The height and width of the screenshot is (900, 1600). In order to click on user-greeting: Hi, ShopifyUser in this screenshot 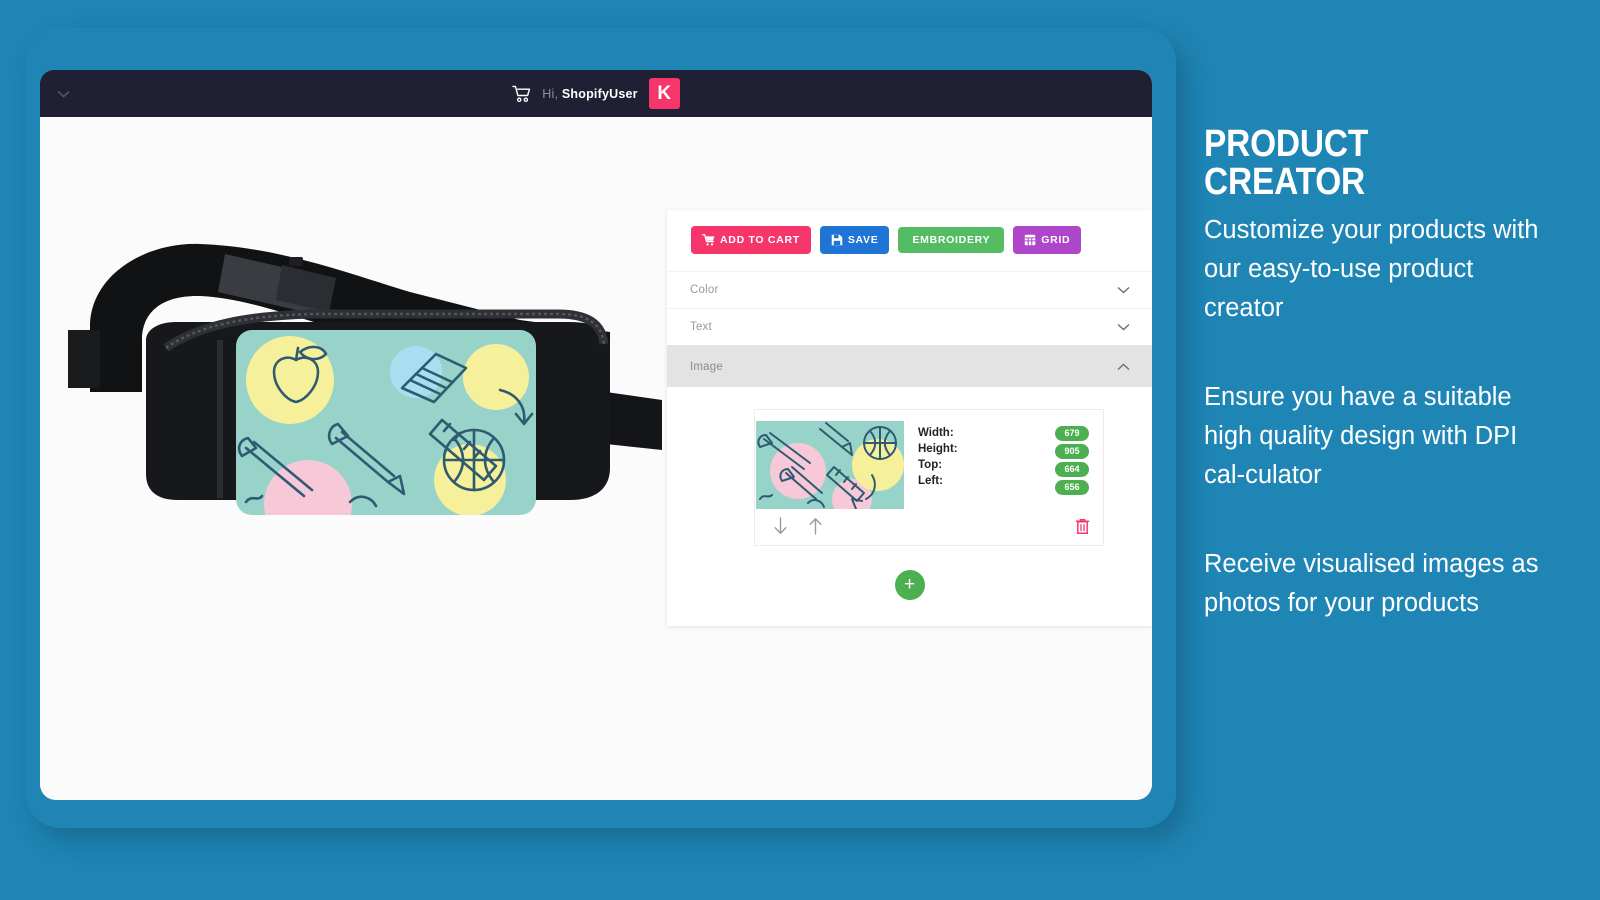, I will do `click(589, 94)`.